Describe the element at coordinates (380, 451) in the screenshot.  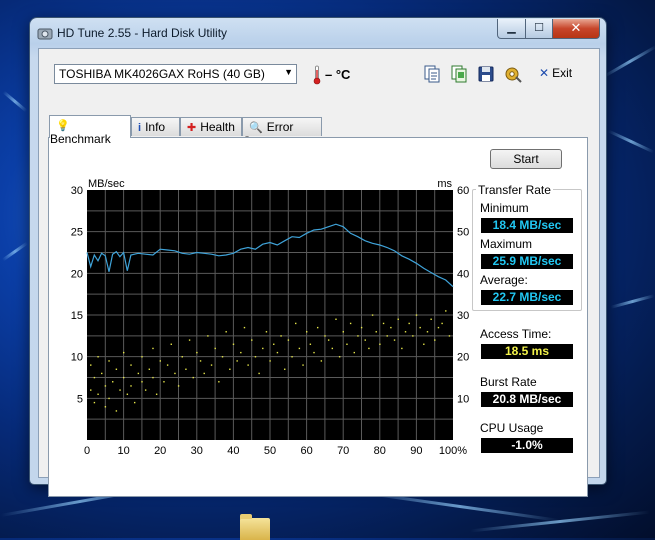
I see `x-tick-label: 80` at that location.